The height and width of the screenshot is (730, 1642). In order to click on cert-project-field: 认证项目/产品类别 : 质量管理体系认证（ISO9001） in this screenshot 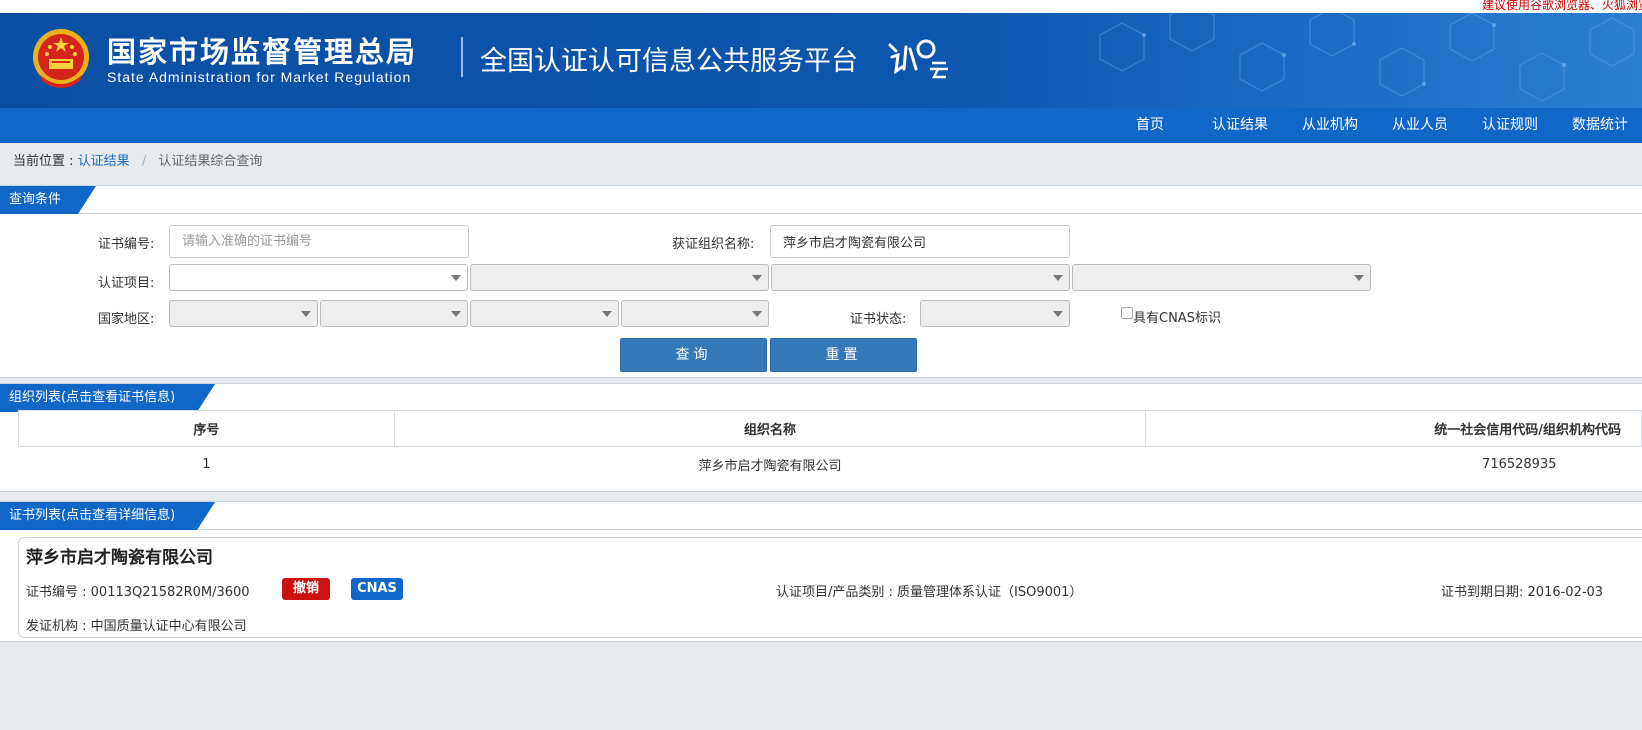, I will do `click(929, 590)`.